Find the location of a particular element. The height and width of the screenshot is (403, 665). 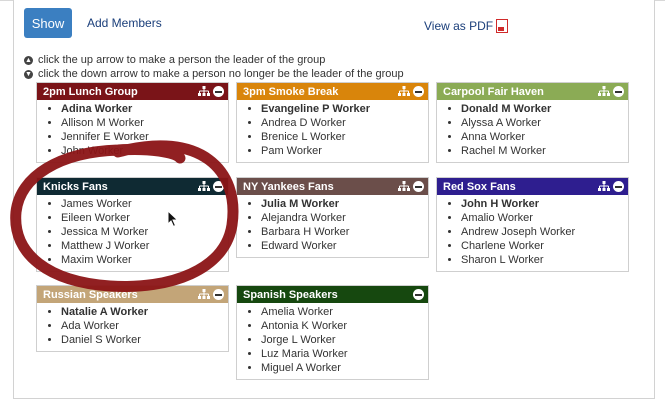

member-item: Luz Maria Worker is located at coordinates (344, 354).